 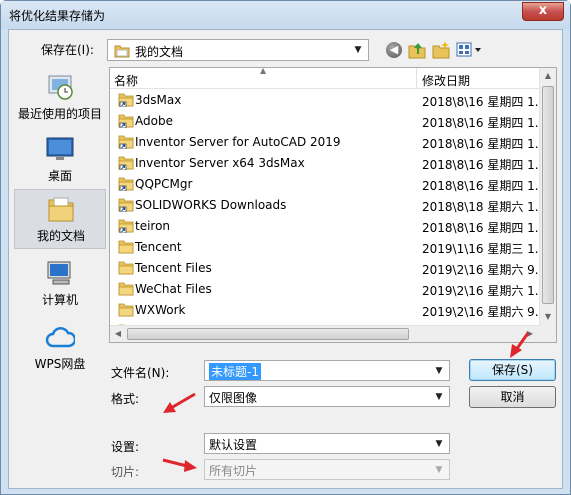 I want to click on place-my-documents: 我的文档, so click(x=60, y=219).